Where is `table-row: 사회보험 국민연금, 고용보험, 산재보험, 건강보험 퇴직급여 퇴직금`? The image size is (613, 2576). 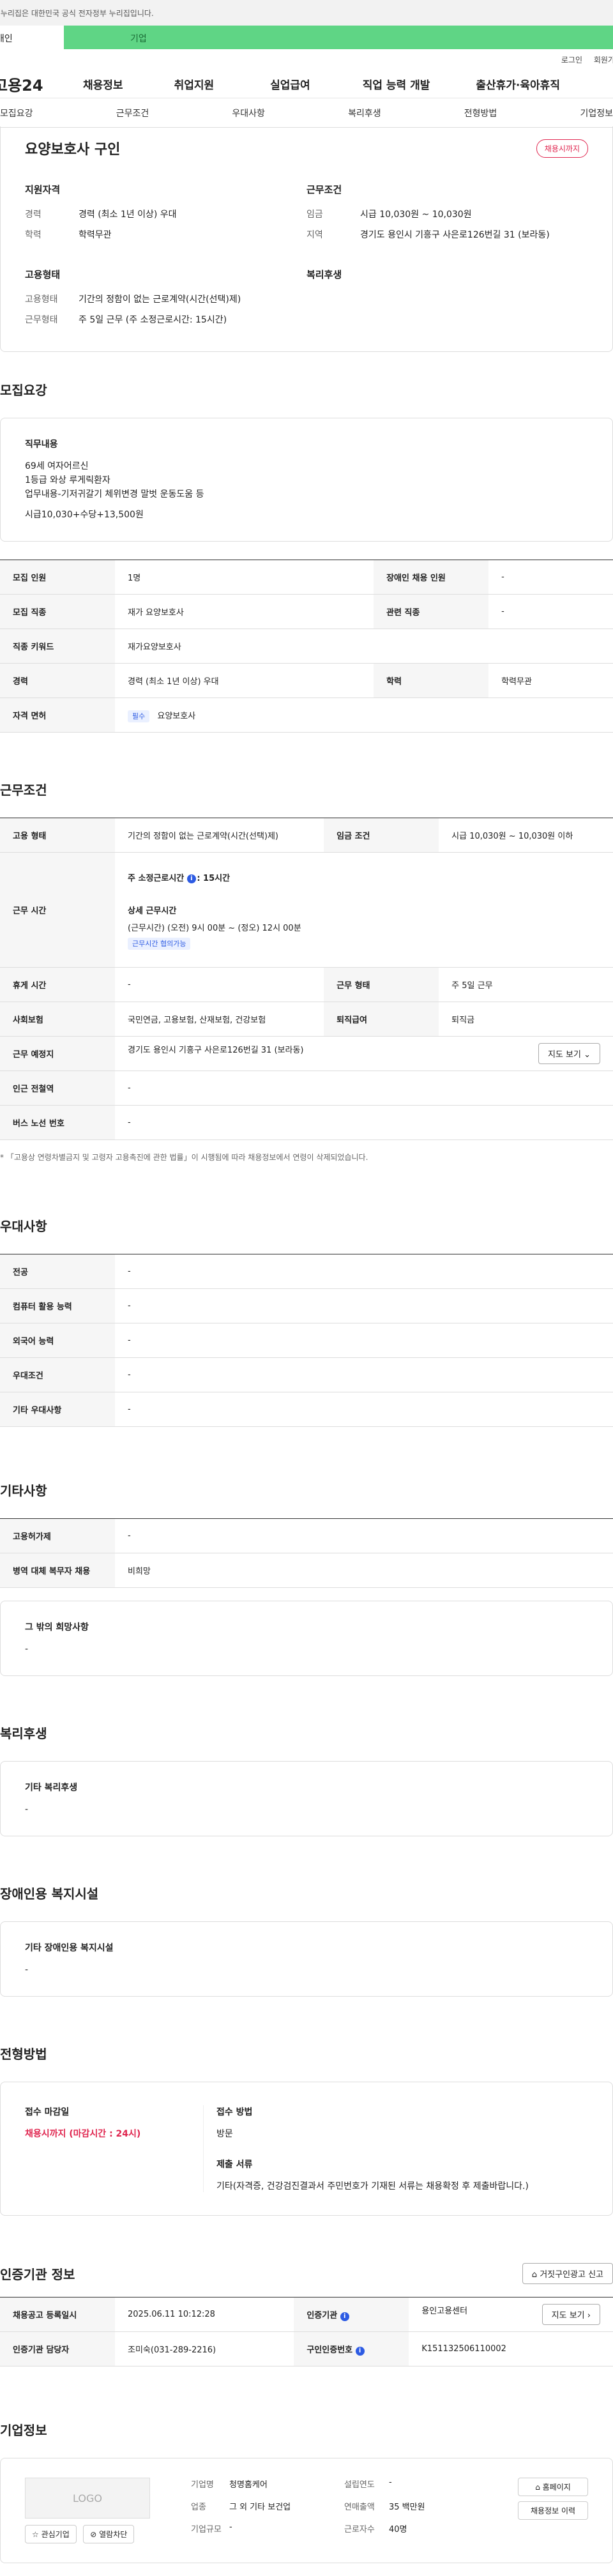
table-row: 사회보험 국민연금, 고용보험, 산재보험, 건강보험 퇴직급여 퇴직금 is located at coordinates (306, 1019).